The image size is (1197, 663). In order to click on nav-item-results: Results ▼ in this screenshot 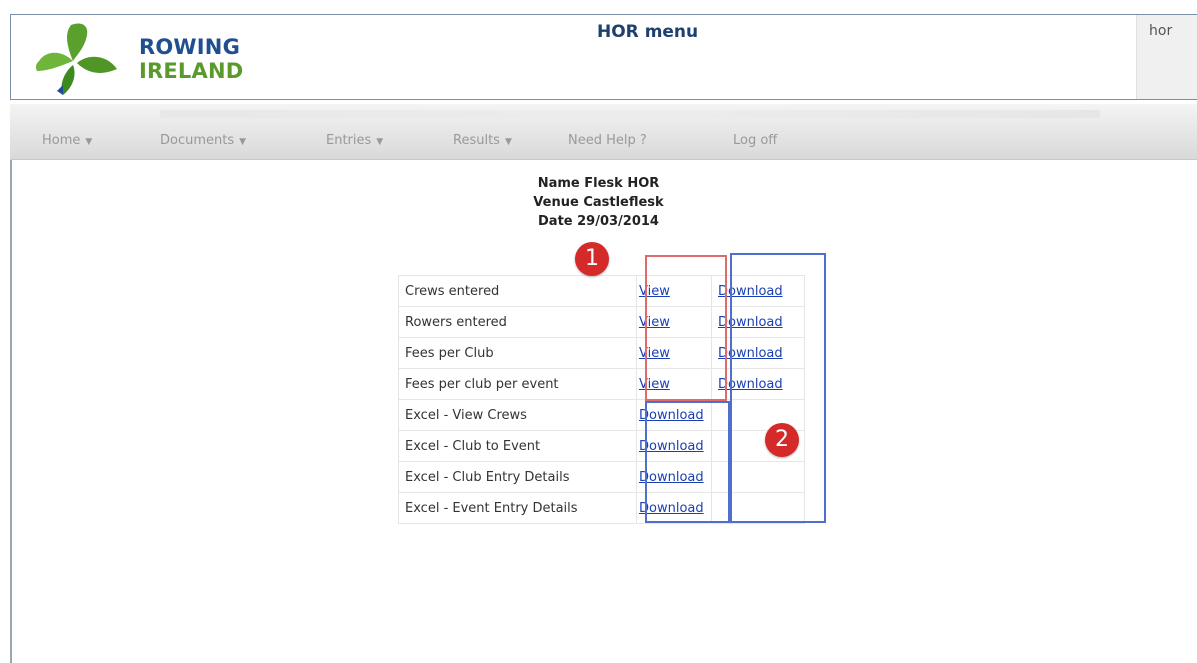, I will do `click(482, 140)`.